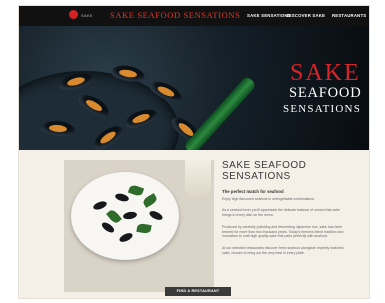 This screenshot has width=385, height=303. Describe the element at coordinates (253, 191) in the screenshot. I see `section-subheading: The perfect match for seafood` at that location.